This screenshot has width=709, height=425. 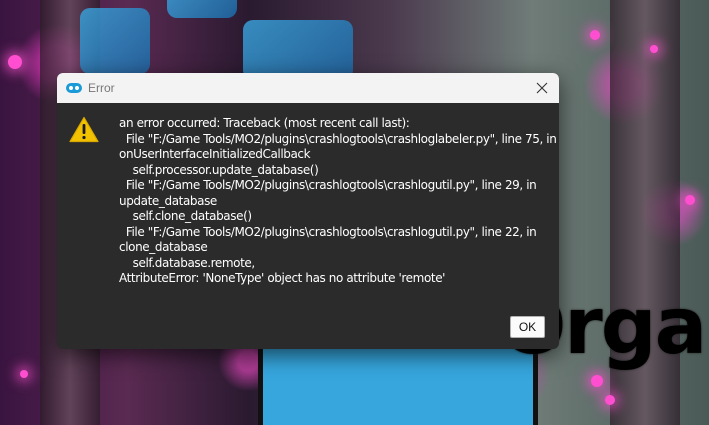 What do you see at coordinates (84, 129) in the screenshot?
I see `warning-triangle-icon` at bounding box center [84, 129].